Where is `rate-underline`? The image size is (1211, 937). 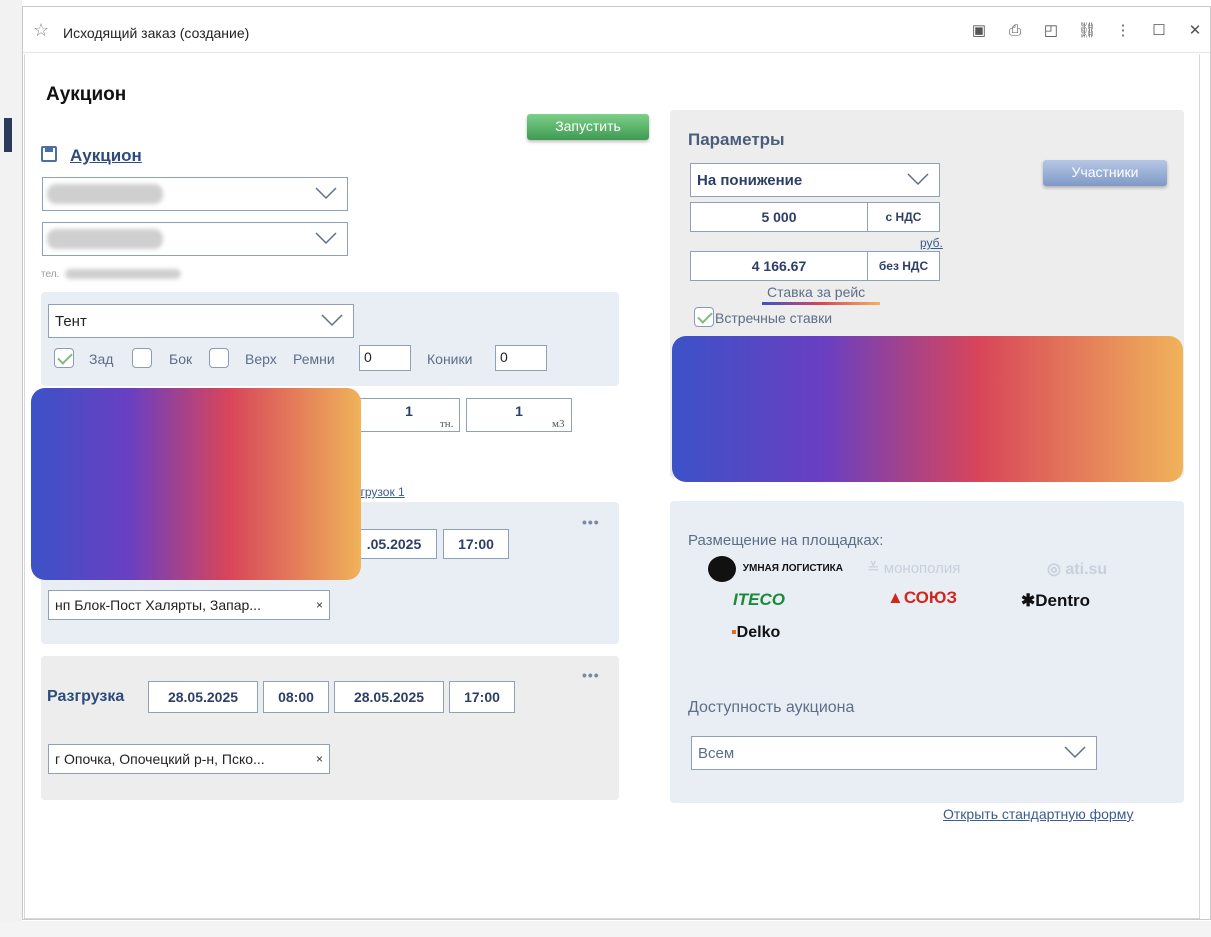
rate-underline is located at coordinates (821, 303).